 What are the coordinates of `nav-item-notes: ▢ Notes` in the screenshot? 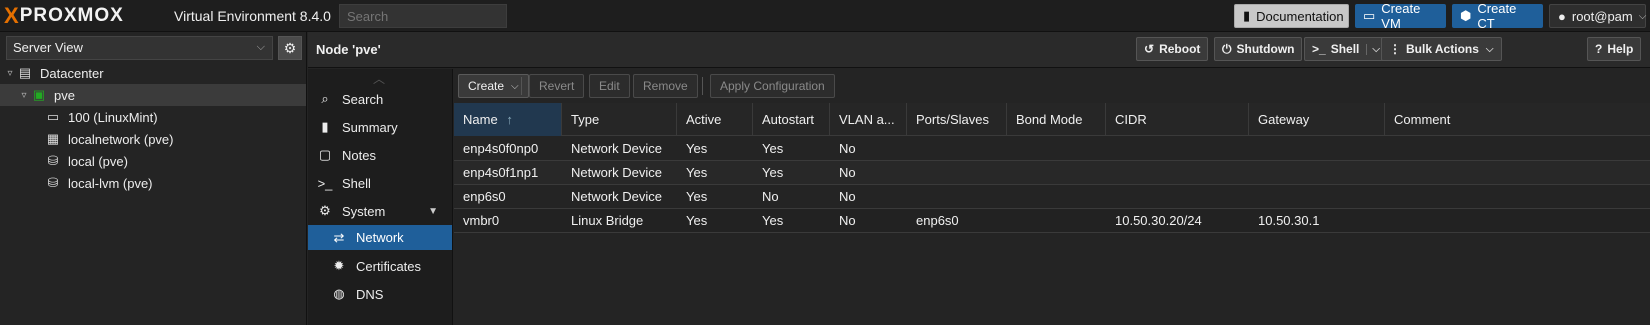 It's located at (380, 155).